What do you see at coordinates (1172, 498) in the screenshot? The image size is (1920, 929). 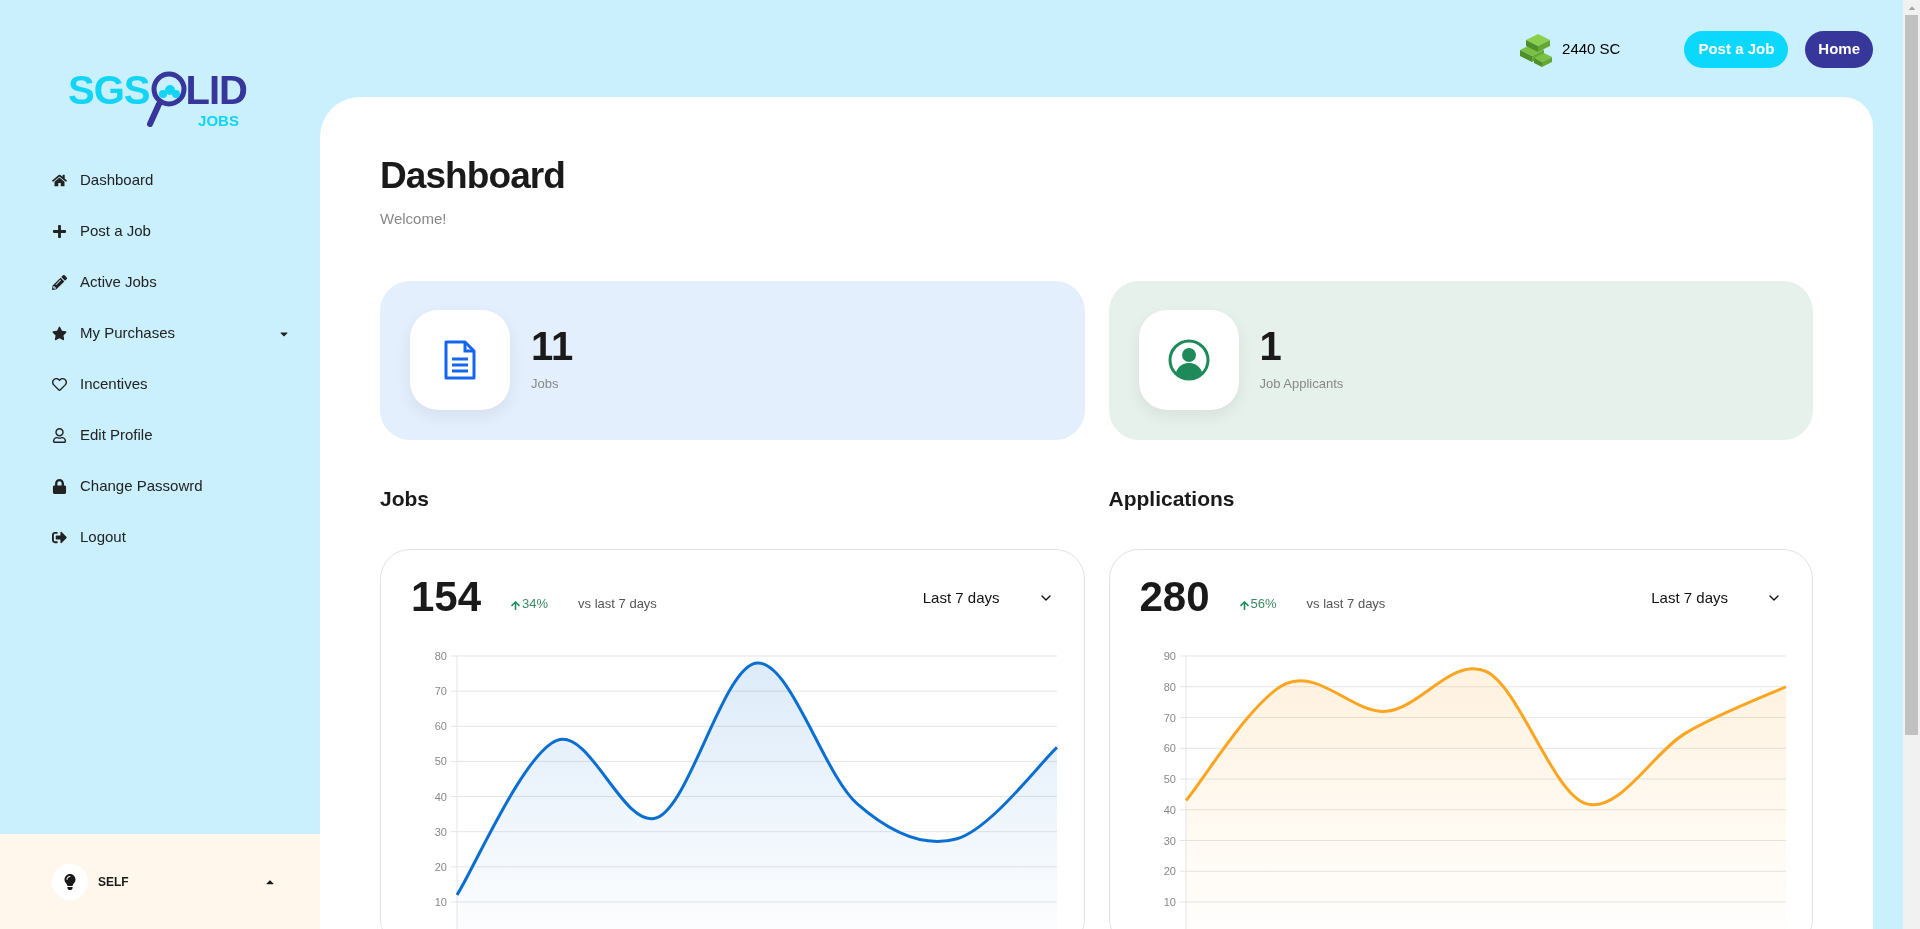 I see `section-title: Applications` at bounding box center [1172, 498].